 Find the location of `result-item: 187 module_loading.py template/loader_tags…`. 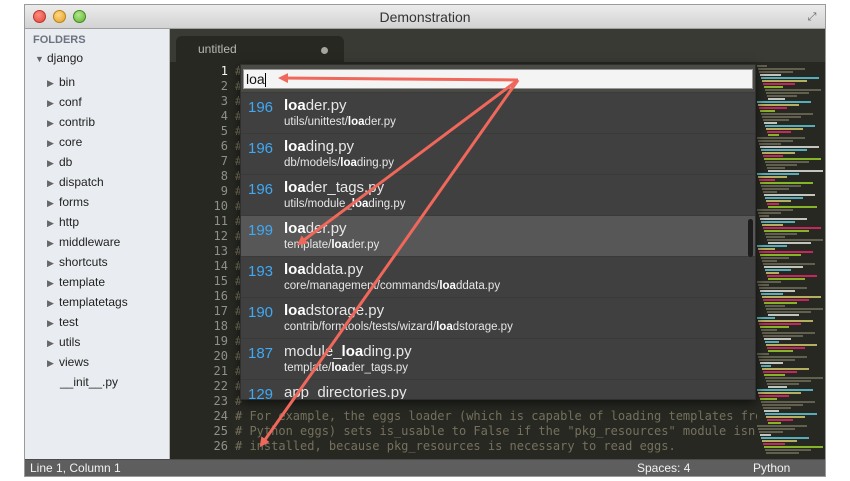

result-item: 187 module_loading.py template/loader_tags… is located at coordinates (498, 358).